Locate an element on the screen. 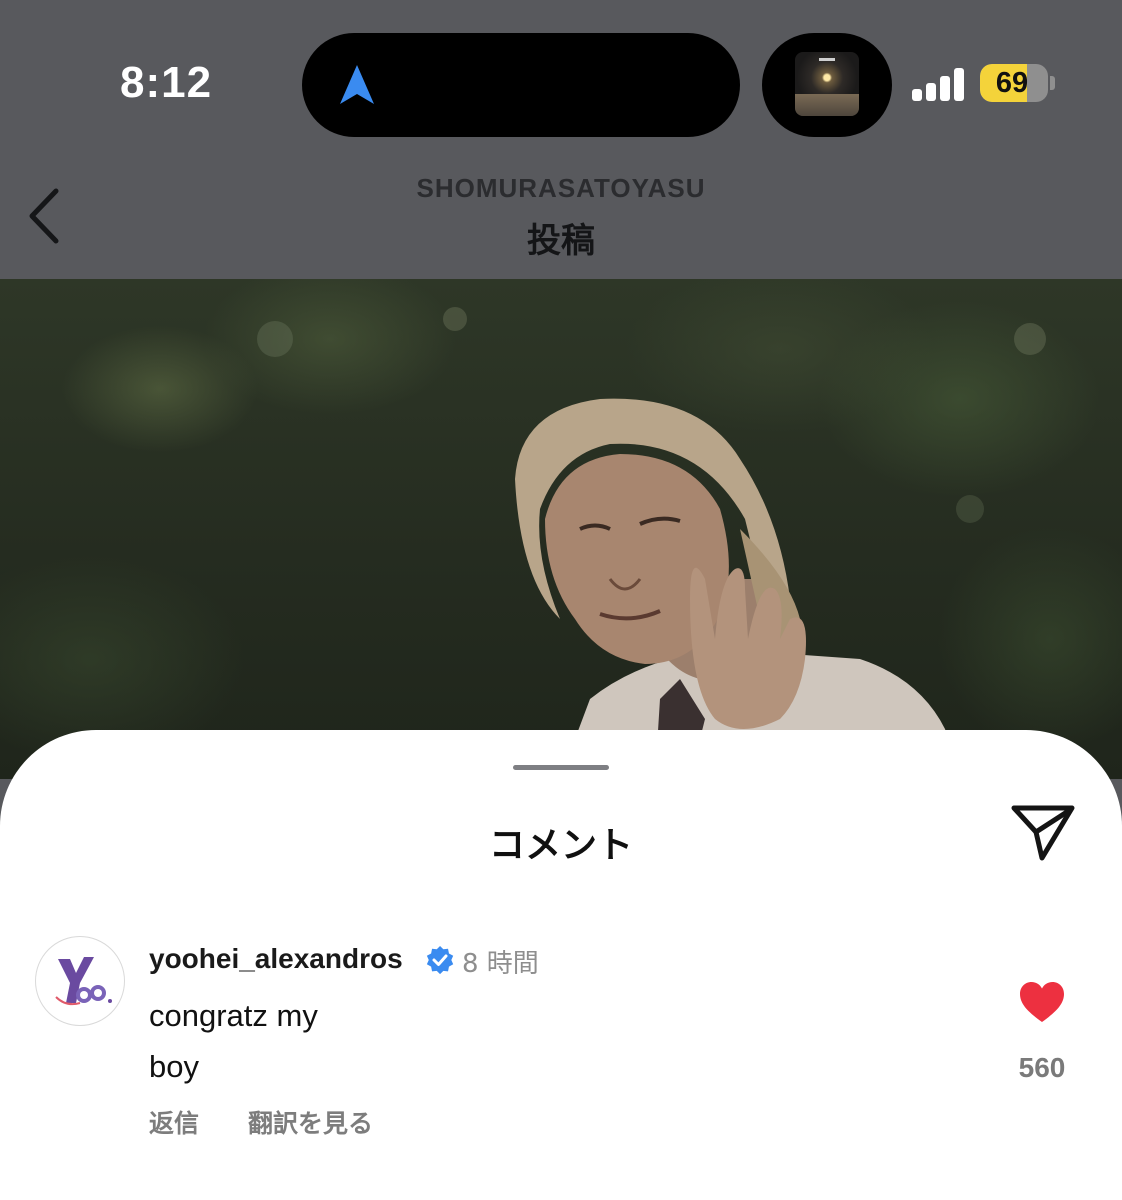  commenter-avatar is located at coordinates (80, 981).